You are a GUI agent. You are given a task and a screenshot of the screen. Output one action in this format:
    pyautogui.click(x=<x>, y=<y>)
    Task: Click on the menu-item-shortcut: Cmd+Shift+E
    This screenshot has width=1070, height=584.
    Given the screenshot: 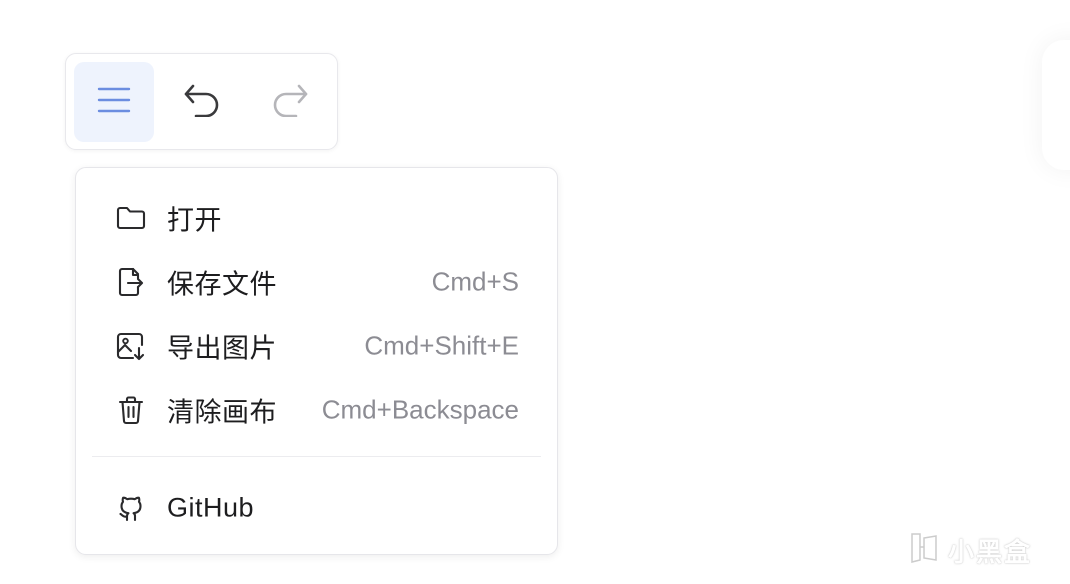 What is the action you would take?
    pyautogui.click(x=441, y=345)
    